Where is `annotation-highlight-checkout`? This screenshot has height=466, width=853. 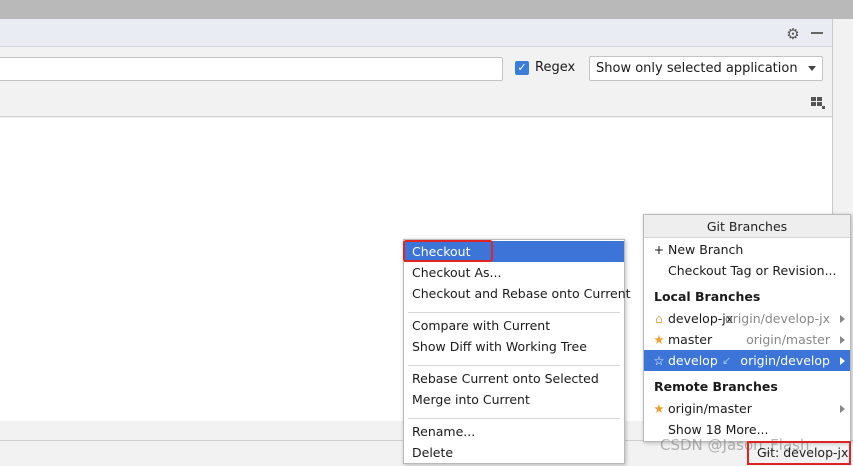 annotation-highlight-checkout is located at coordinates (448, 251).